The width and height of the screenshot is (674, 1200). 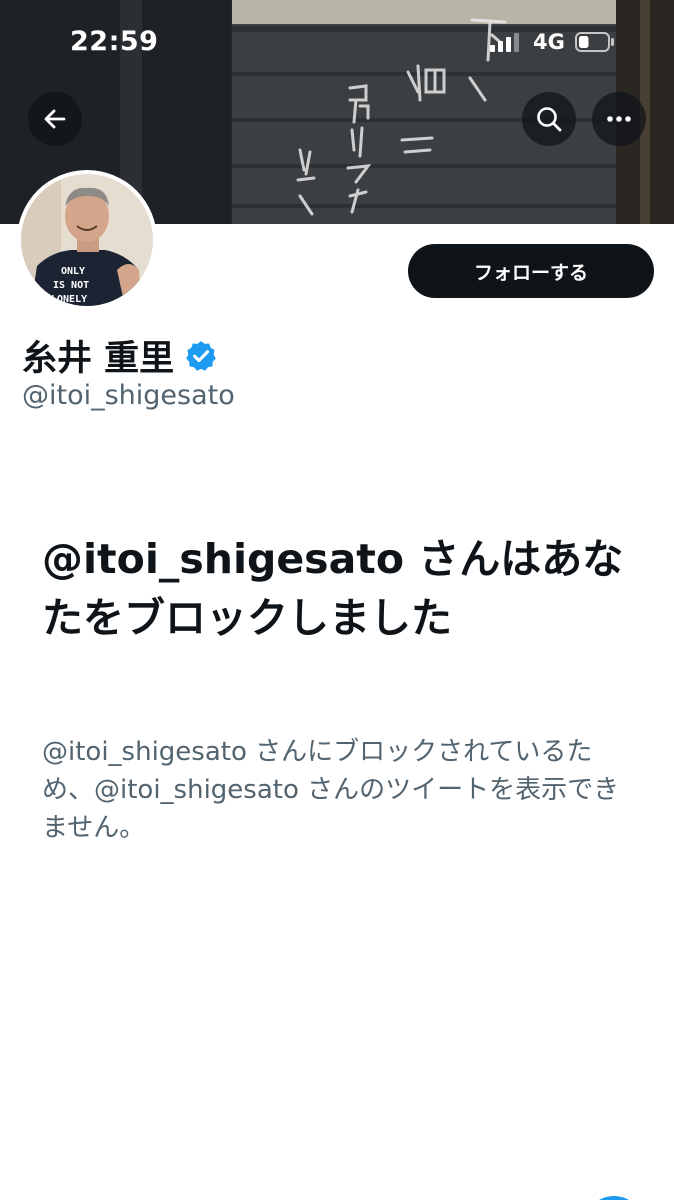 I want to click on back-button, so click(x=55, y=119).